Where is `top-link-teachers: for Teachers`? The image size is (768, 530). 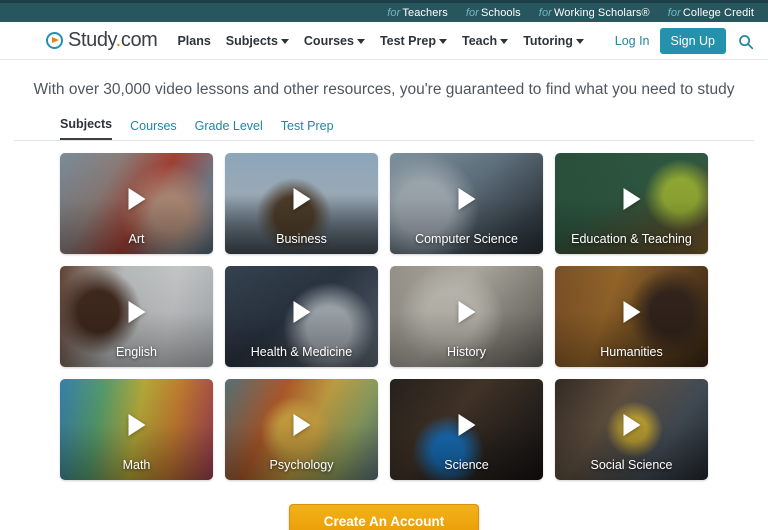
top-link-teachers: for Teachers is located at coordinates (417, 13).